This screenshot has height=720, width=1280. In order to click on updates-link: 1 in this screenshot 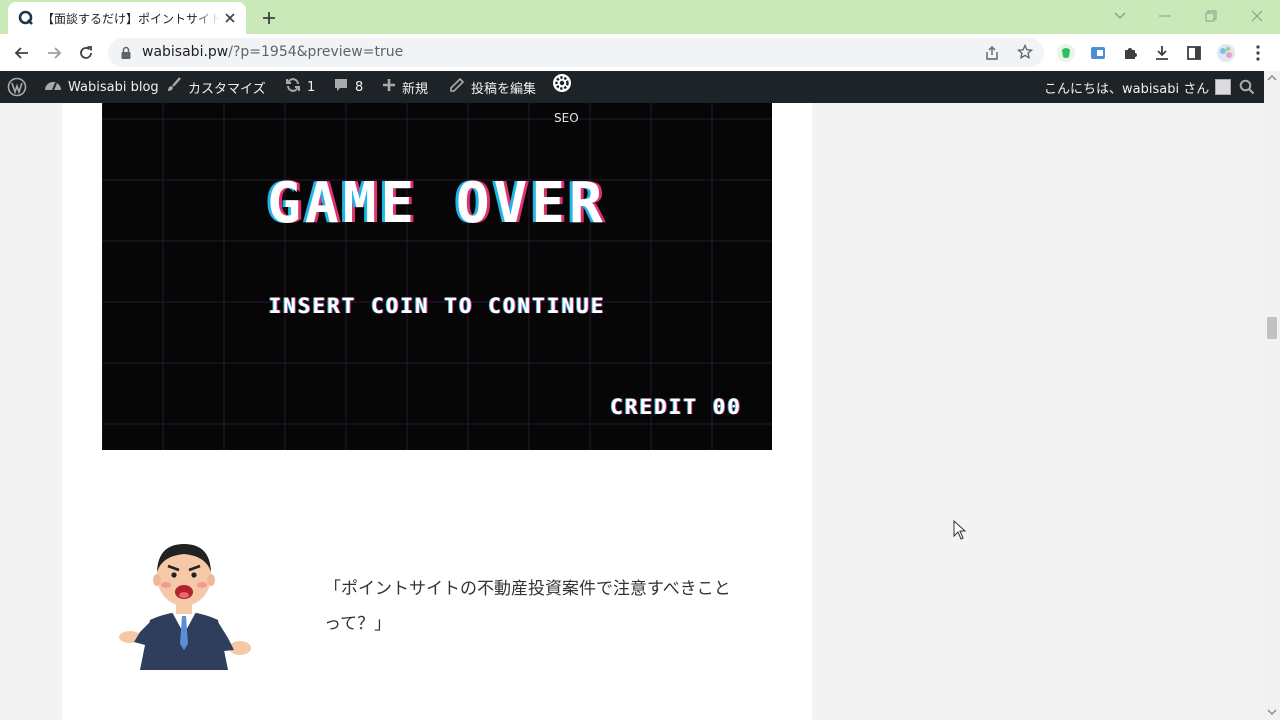, I will do `click(300, 87)`.